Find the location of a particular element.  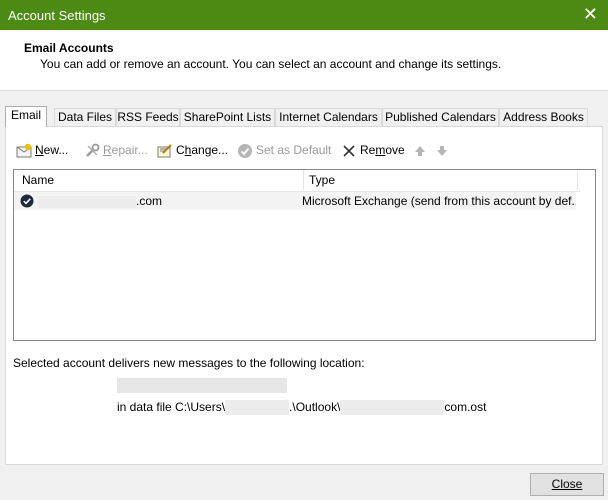

set-default-check-icon is located at coordinates (245, 151).